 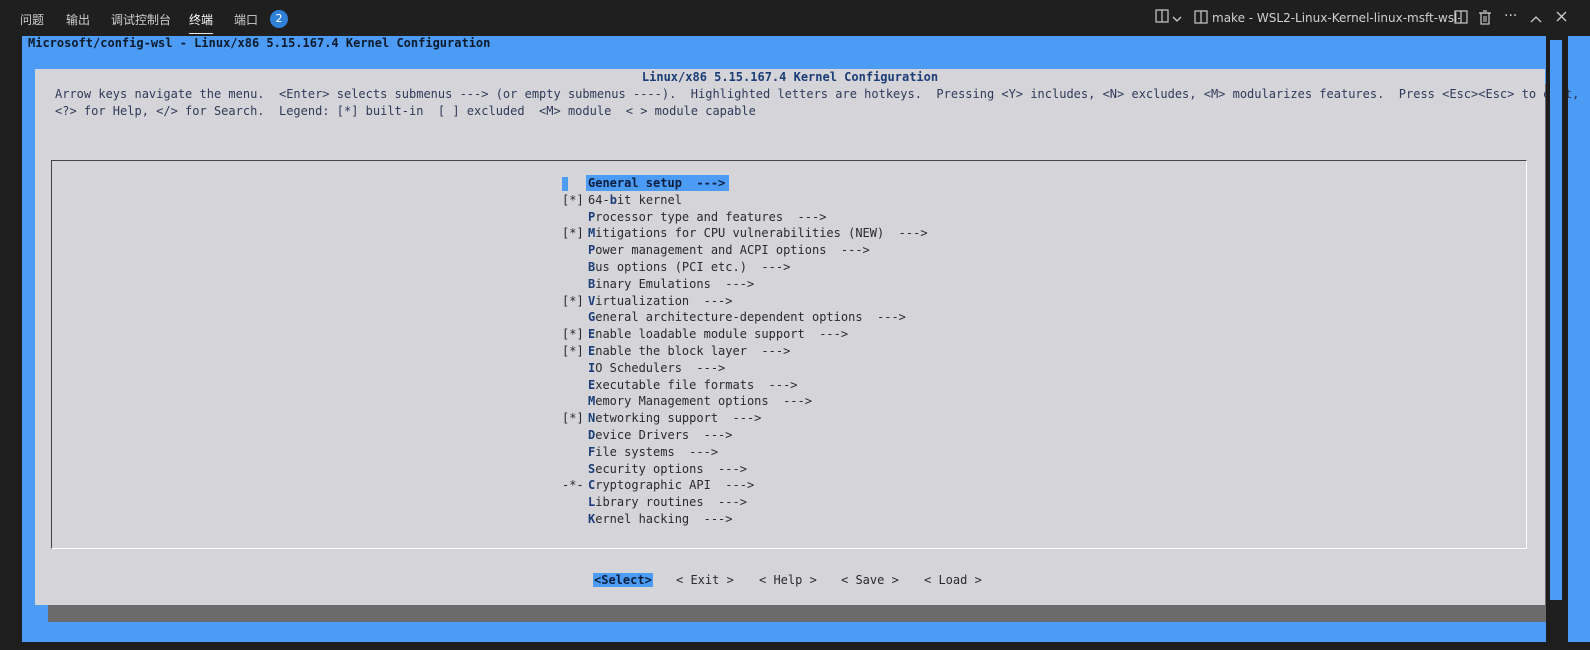 I want to click on menu-item: [*] Virtualization --->, so click(x=647, y=301).